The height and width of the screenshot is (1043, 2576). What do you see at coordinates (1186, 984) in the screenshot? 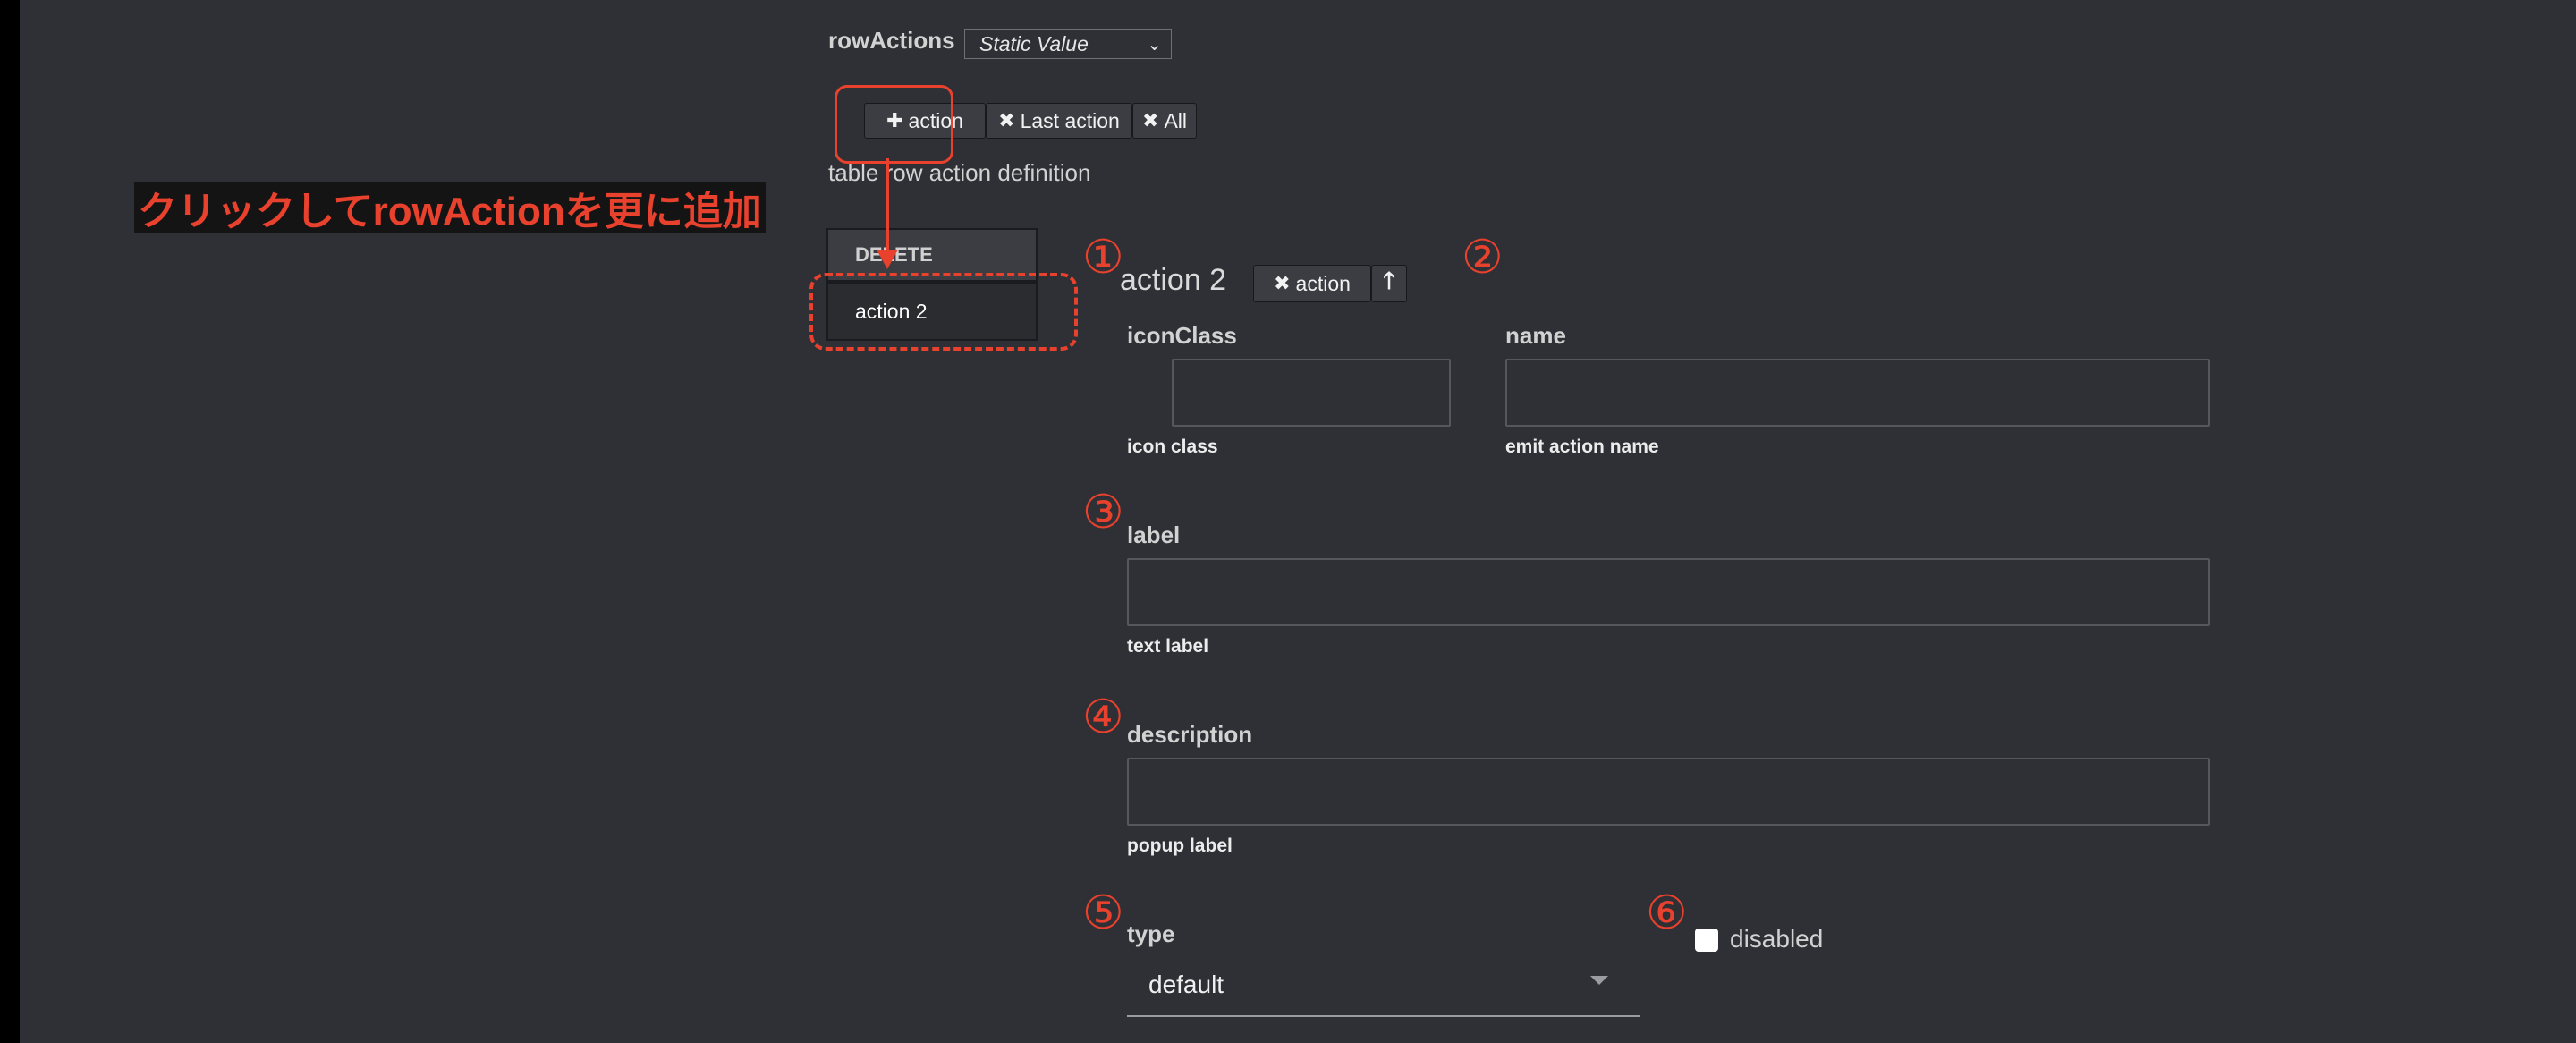
I see `type-select-value: default` at bounding box center [1186, 984].